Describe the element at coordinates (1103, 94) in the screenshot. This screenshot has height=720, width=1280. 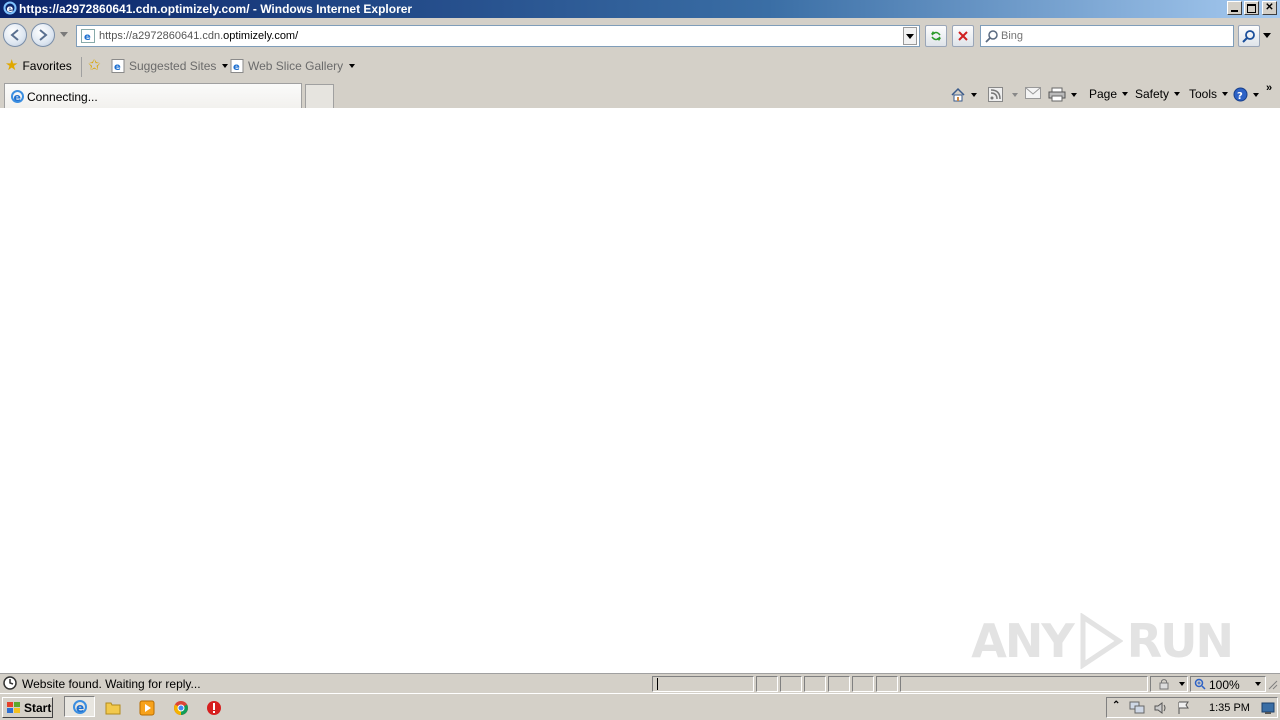
I see `page-menu-label: Page` at that location.